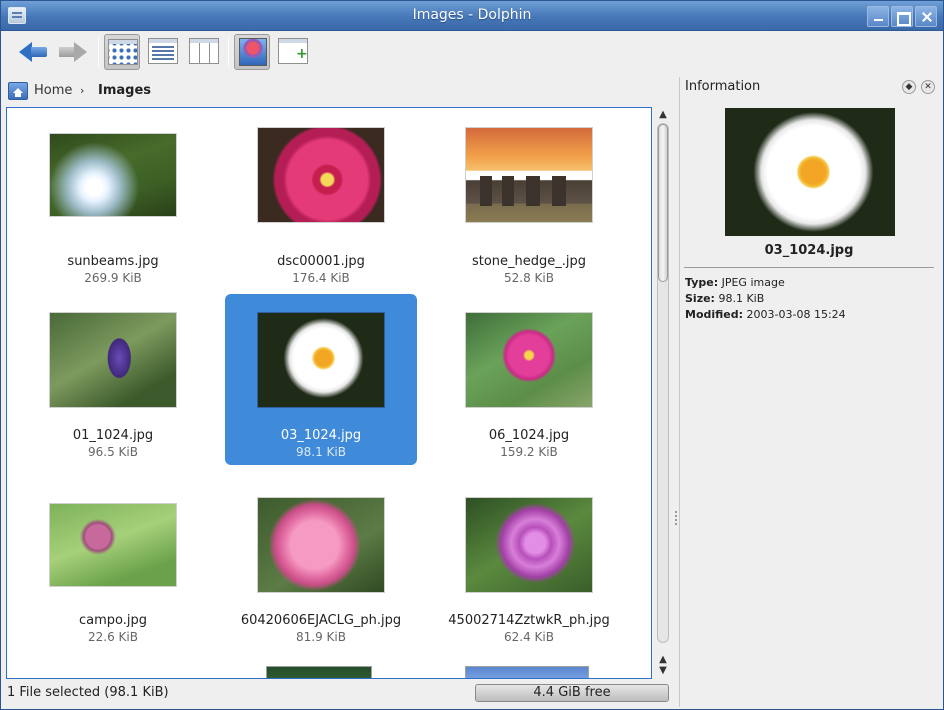  Describe the element at coordinates (878, 16) in the screenshot. I see `minimize-button` at that location.